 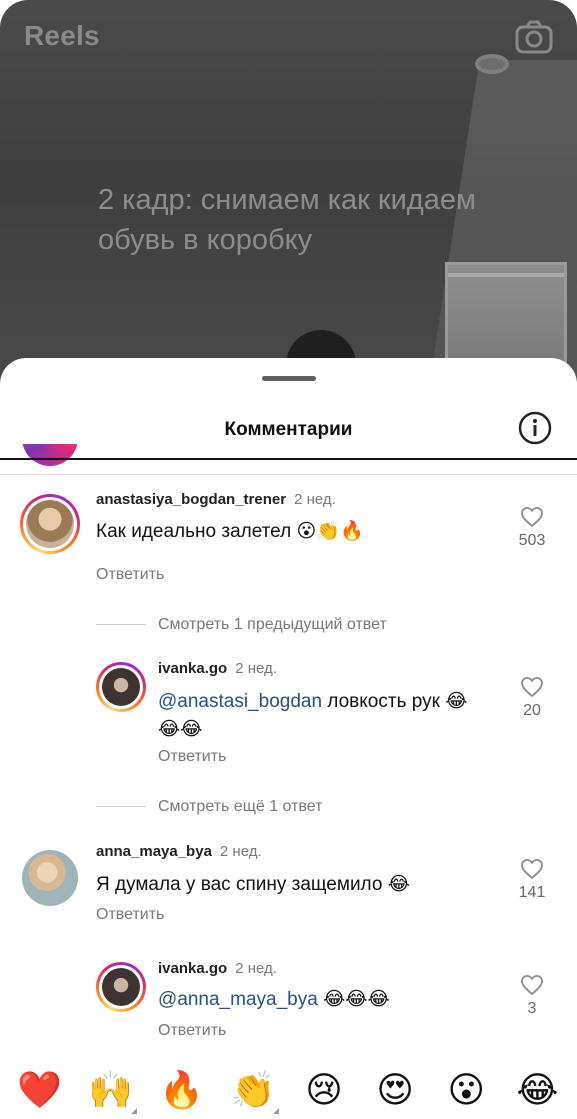 What do you see at coordinates (532, 698) in the screenshot?
I see `like-button: 20` at bounding box center [532, 698].